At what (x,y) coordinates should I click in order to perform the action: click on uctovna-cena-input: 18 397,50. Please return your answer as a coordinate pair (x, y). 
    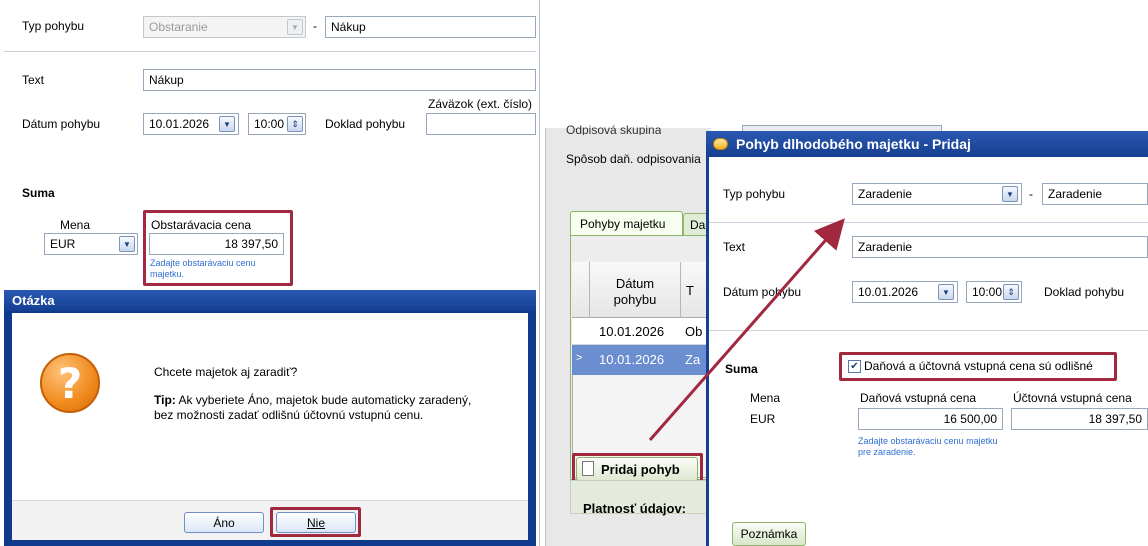
    Looking at the image, I should click on (1079, 419).